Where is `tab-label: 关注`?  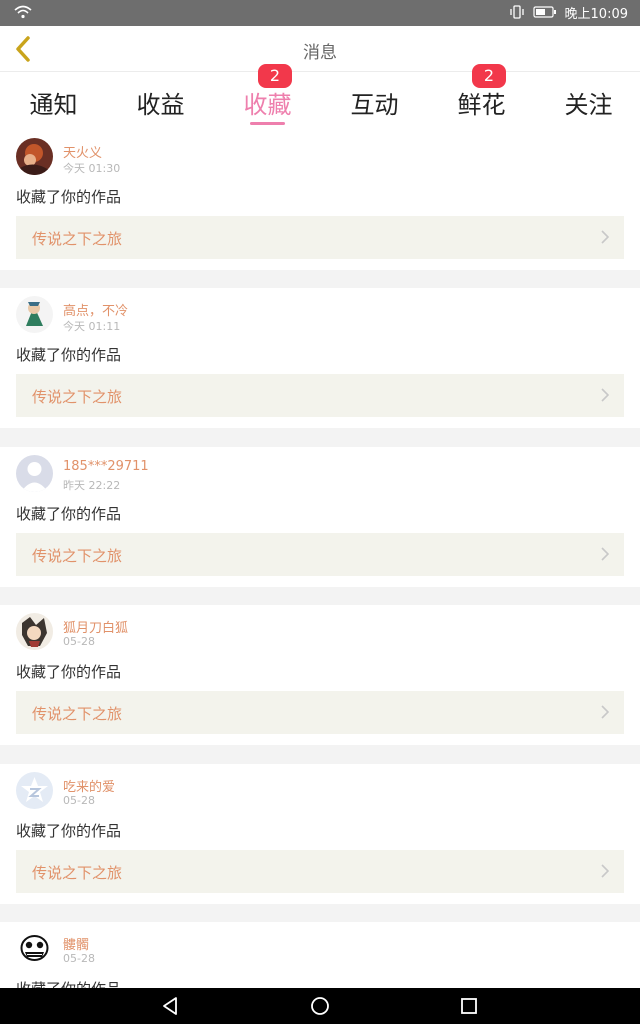
tab-label: 关注 is located at coordinates (588, 105).